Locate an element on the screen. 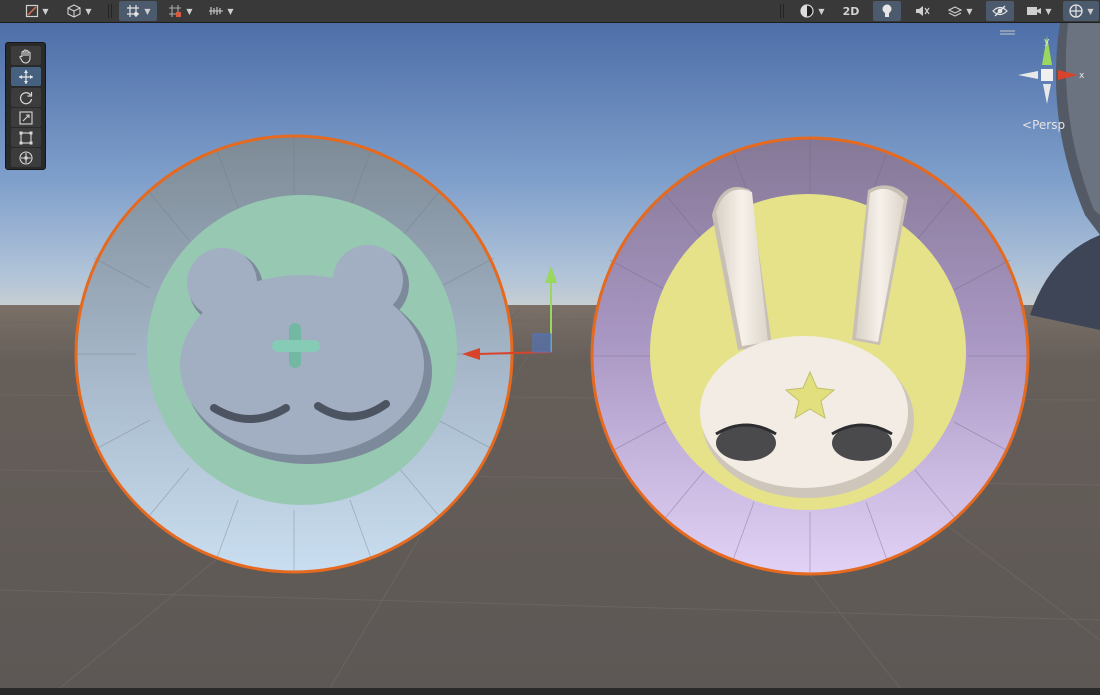 This screenshot has height=695, width=1100. draw-mode-dropdown: ▼ is located at coordinates (37, 11).